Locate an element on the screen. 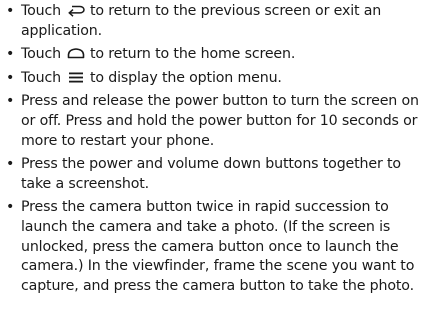 Image resolution: width=421 pixels, height=310 pixels. item-text-after: to return to the home screen. is located at coordinates (192, 54).